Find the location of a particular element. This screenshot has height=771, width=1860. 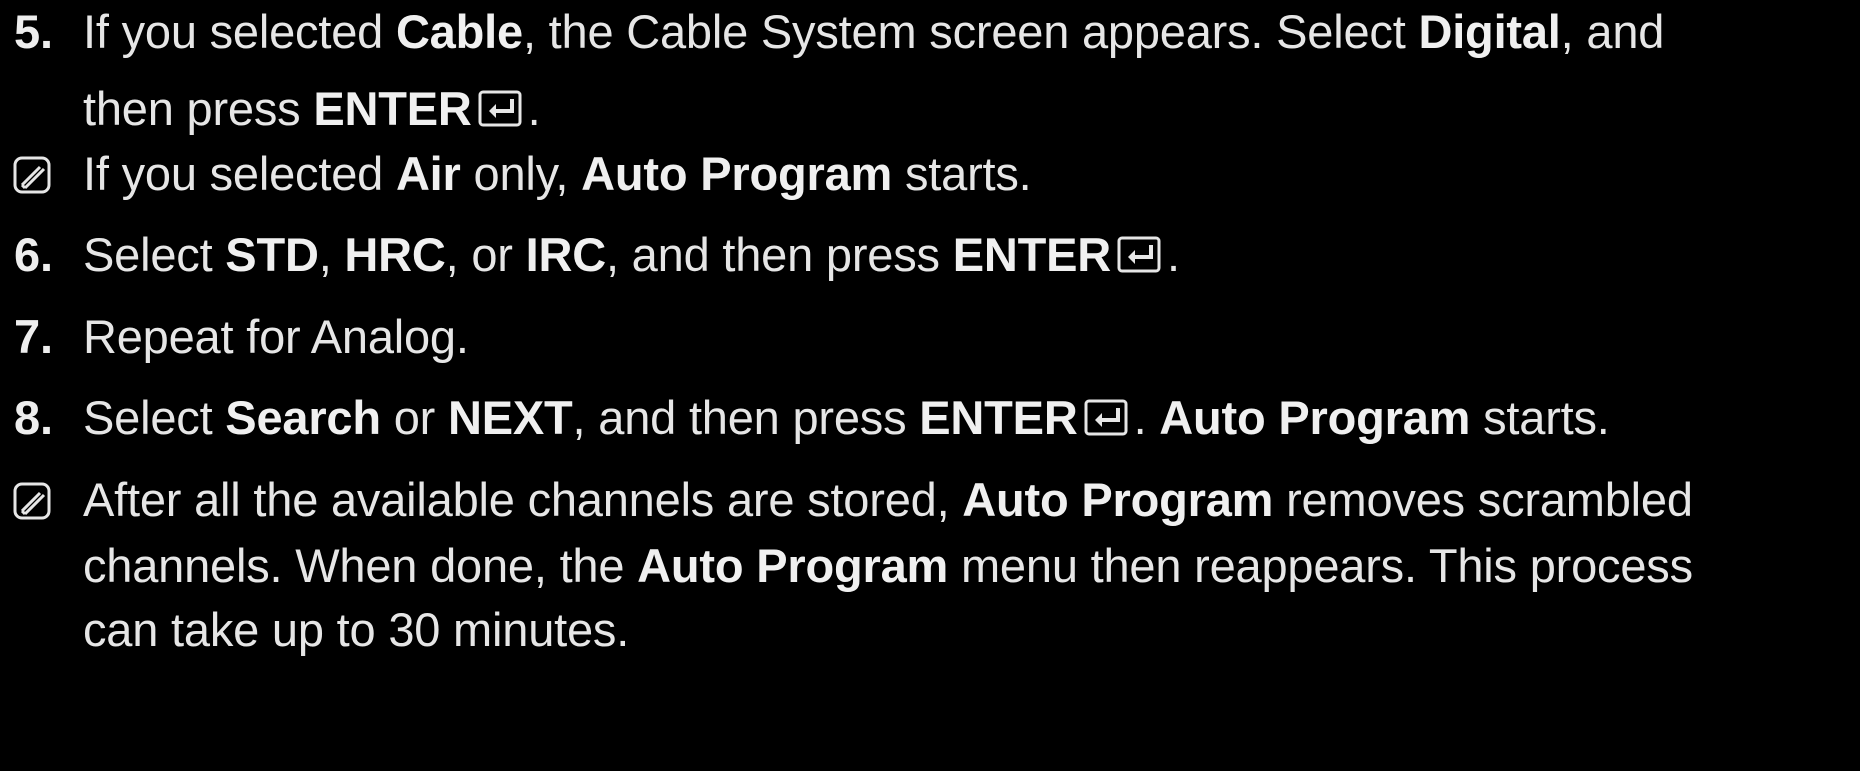

text-segment-bold: STD is located at coordinates (272, 254).